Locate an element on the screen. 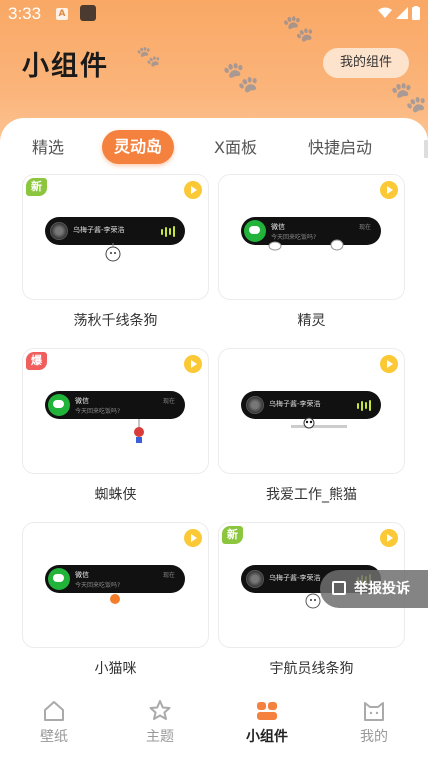 The image size is (428, 760). battery-icon is located at coordinates (416, 13).